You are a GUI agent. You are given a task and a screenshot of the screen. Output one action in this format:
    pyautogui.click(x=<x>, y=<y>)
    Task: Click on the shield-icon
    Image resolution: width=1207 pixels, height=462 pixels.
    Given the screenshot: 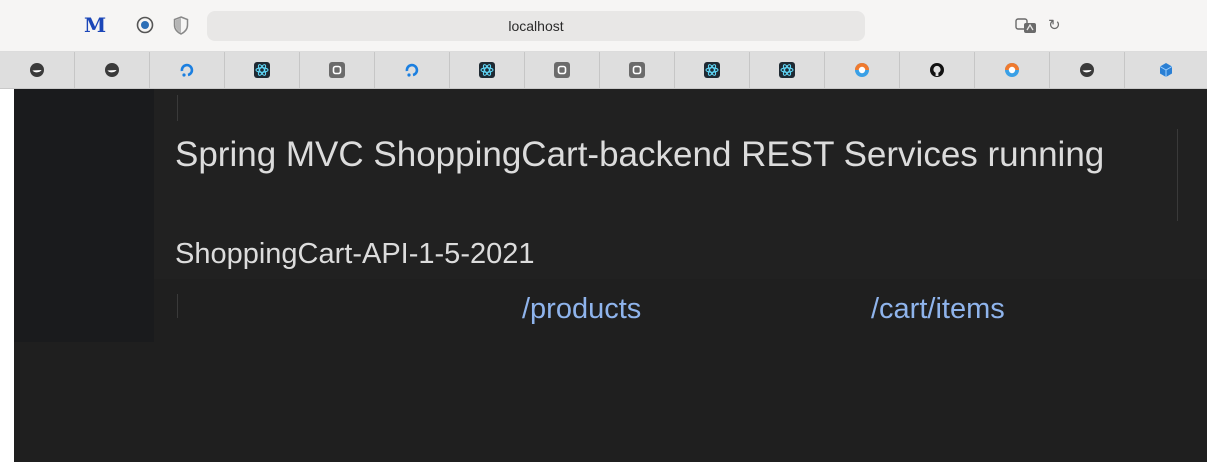 What is the action you would take?
    pyautogui.click(x=181, y=25)
    